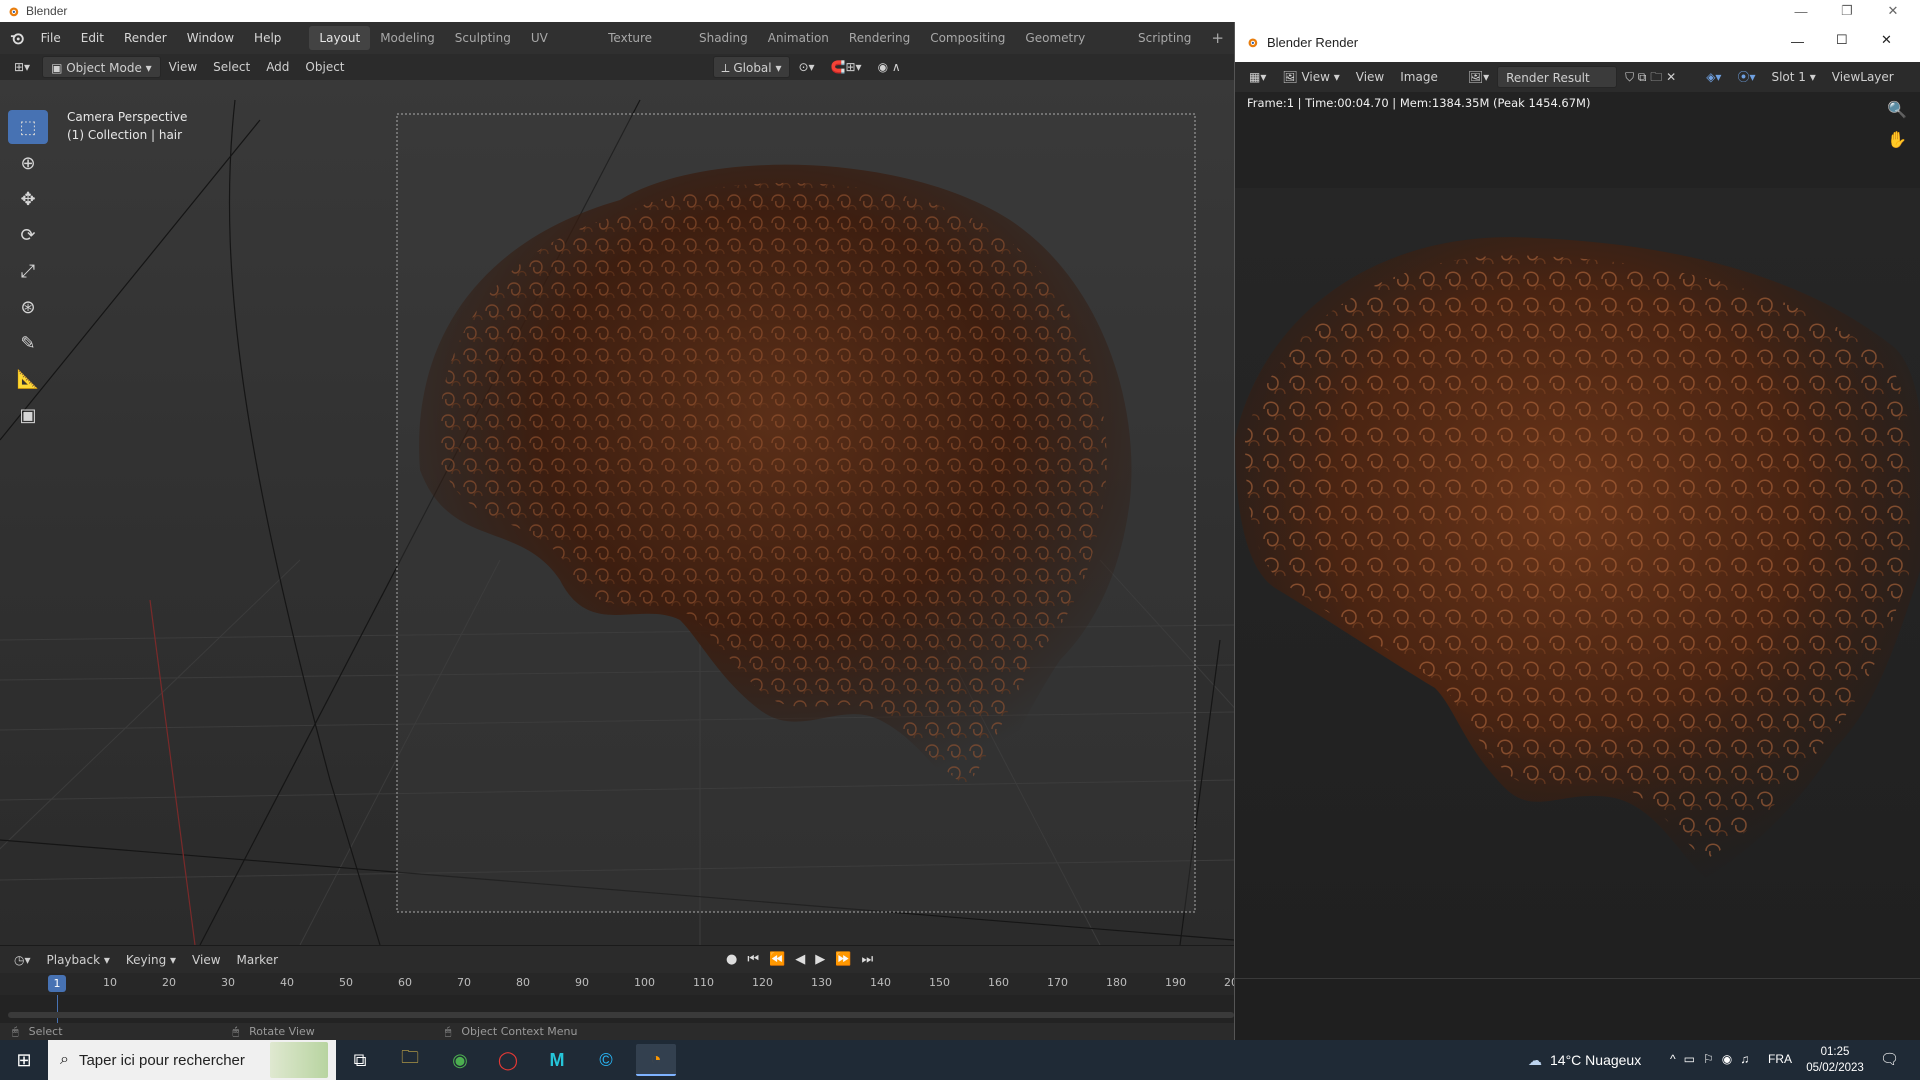 The height and width of the screenshot is (1080, 1920). I want to click on menu-window: Window, so click(210, 38).